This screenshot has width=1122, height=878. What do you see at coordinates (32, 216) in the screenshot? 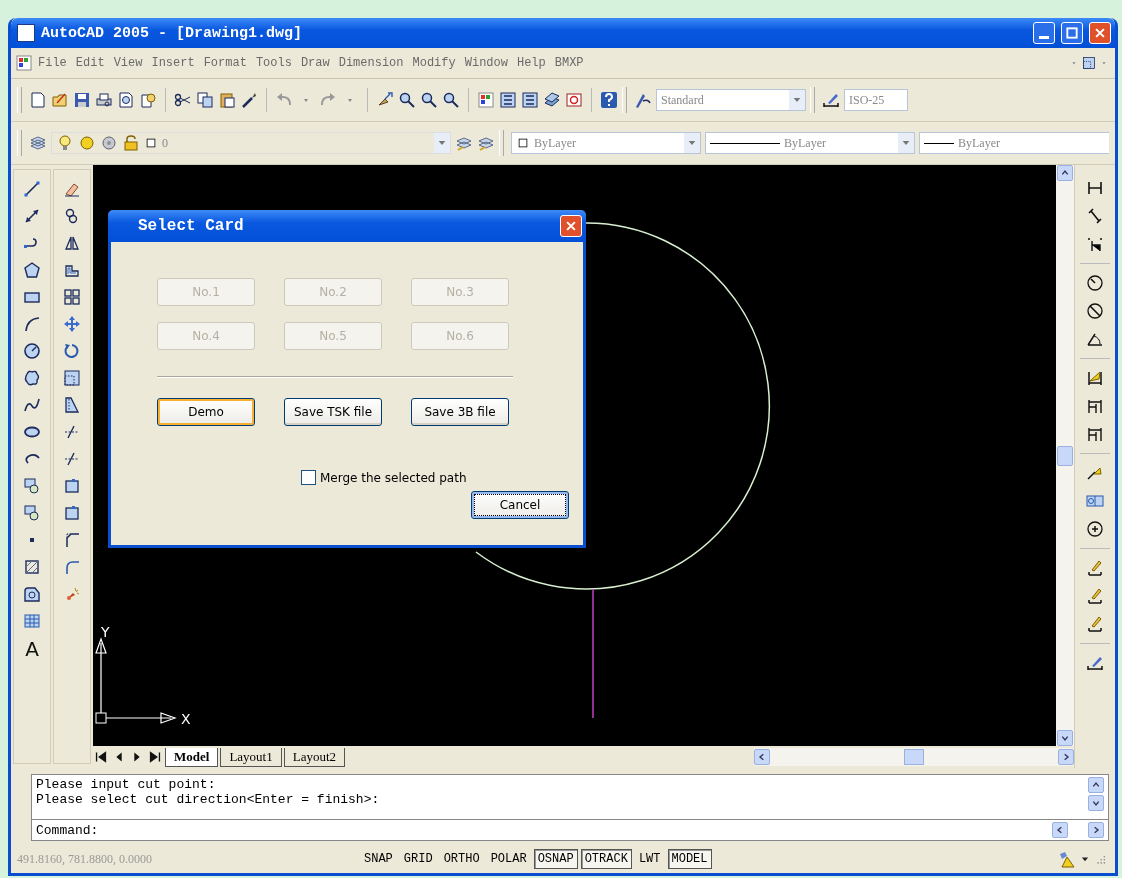
I see `double-arrow-line-icon` at bounding box center [32, 216].